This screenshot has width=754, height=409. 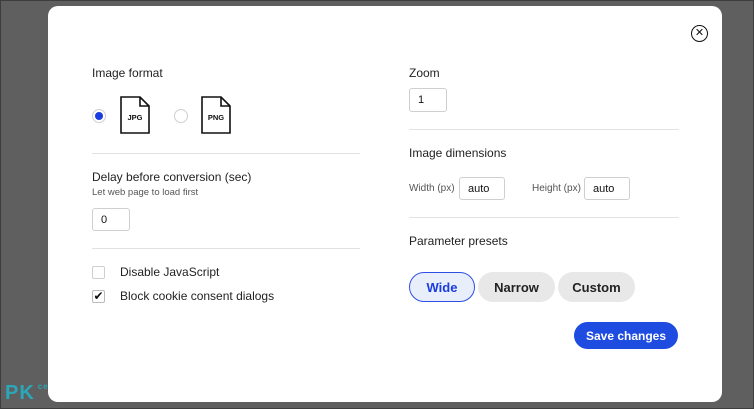 I want to click on delay-label: Delay before conversion (sec), so click(x=172, y=177).